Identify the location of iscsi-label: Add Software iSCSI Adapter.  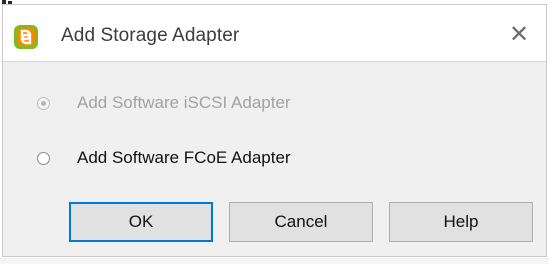
(184, 102).